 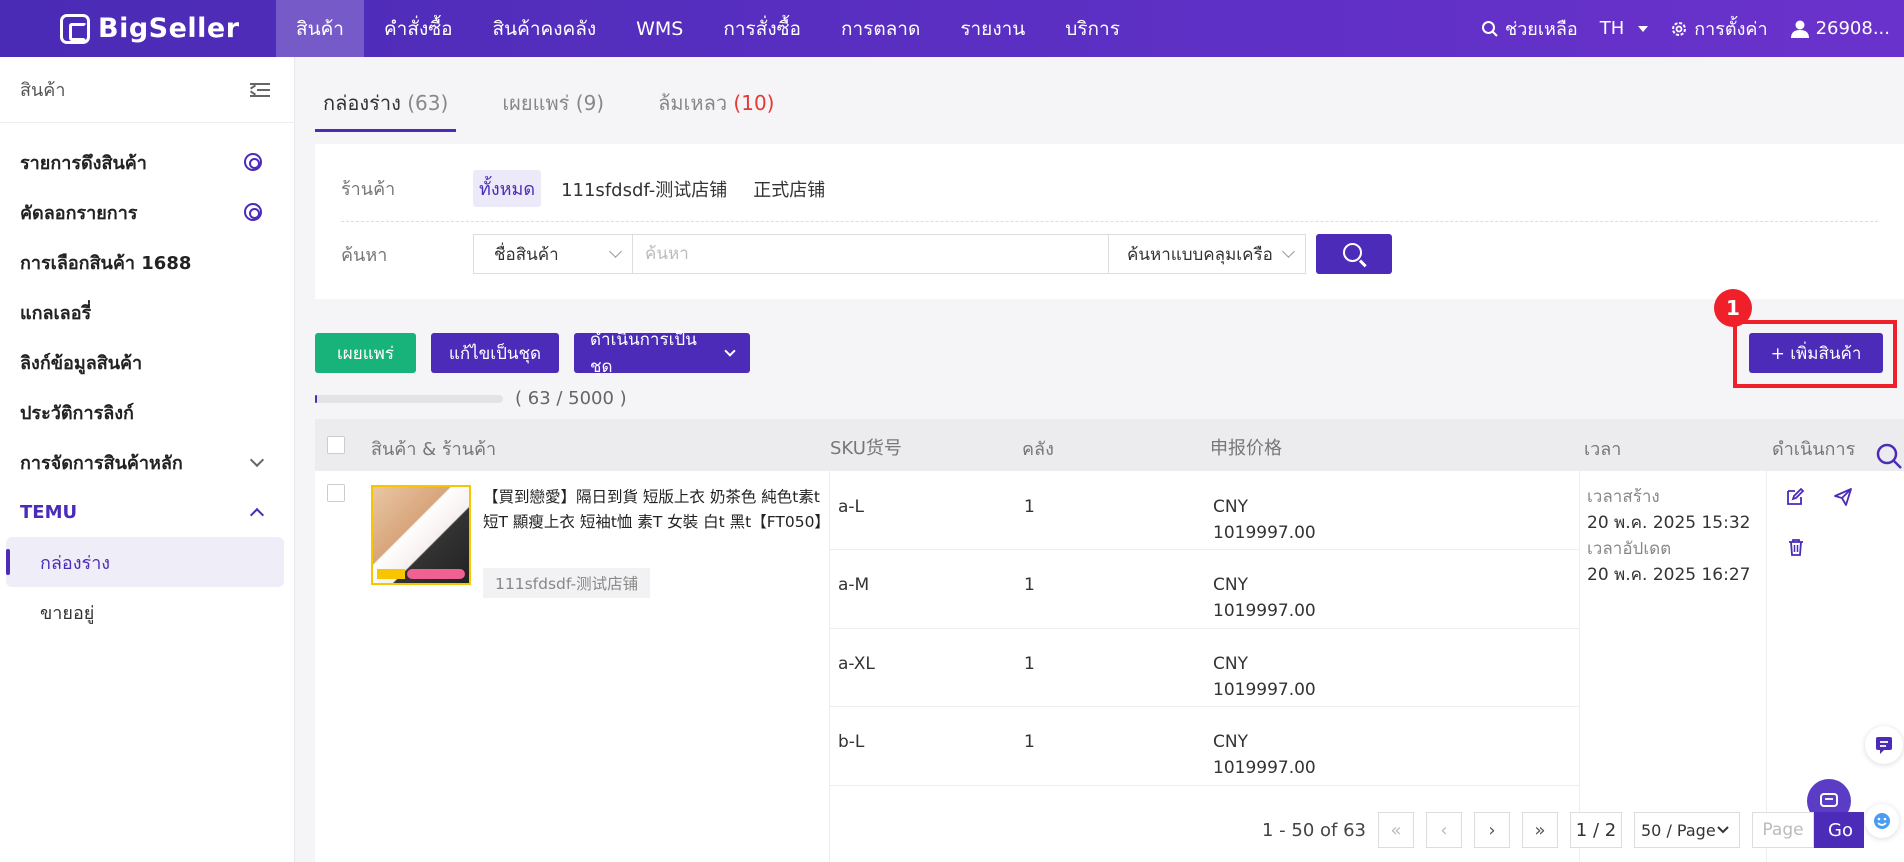 I want to click on prev-page-button: ‹, so click(x=1444, y=830).